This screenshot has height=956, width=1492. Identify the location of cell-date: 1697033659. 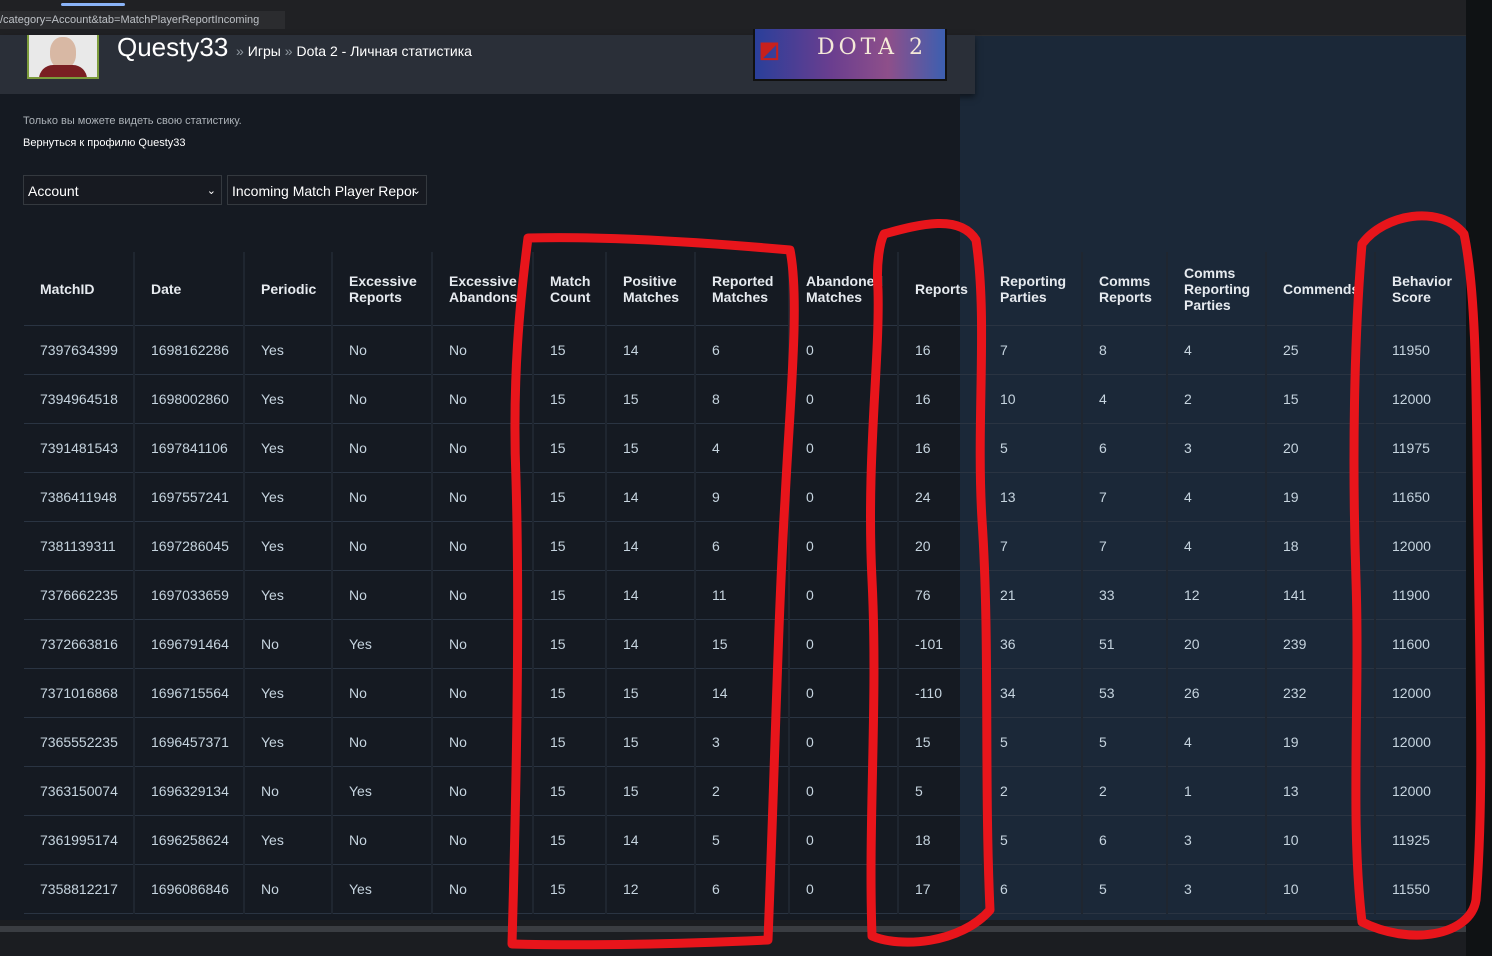
(188, 595).